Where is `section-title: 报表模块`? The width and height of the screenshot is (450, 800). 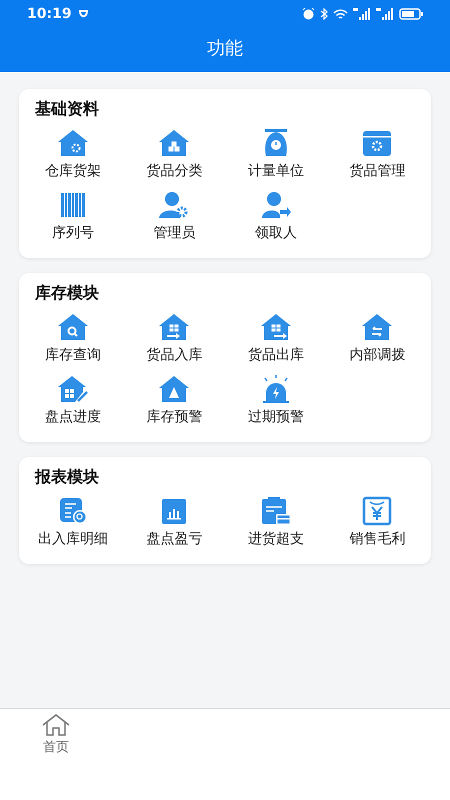 section-title: 报表模块 is located at coordinates (67, 477).